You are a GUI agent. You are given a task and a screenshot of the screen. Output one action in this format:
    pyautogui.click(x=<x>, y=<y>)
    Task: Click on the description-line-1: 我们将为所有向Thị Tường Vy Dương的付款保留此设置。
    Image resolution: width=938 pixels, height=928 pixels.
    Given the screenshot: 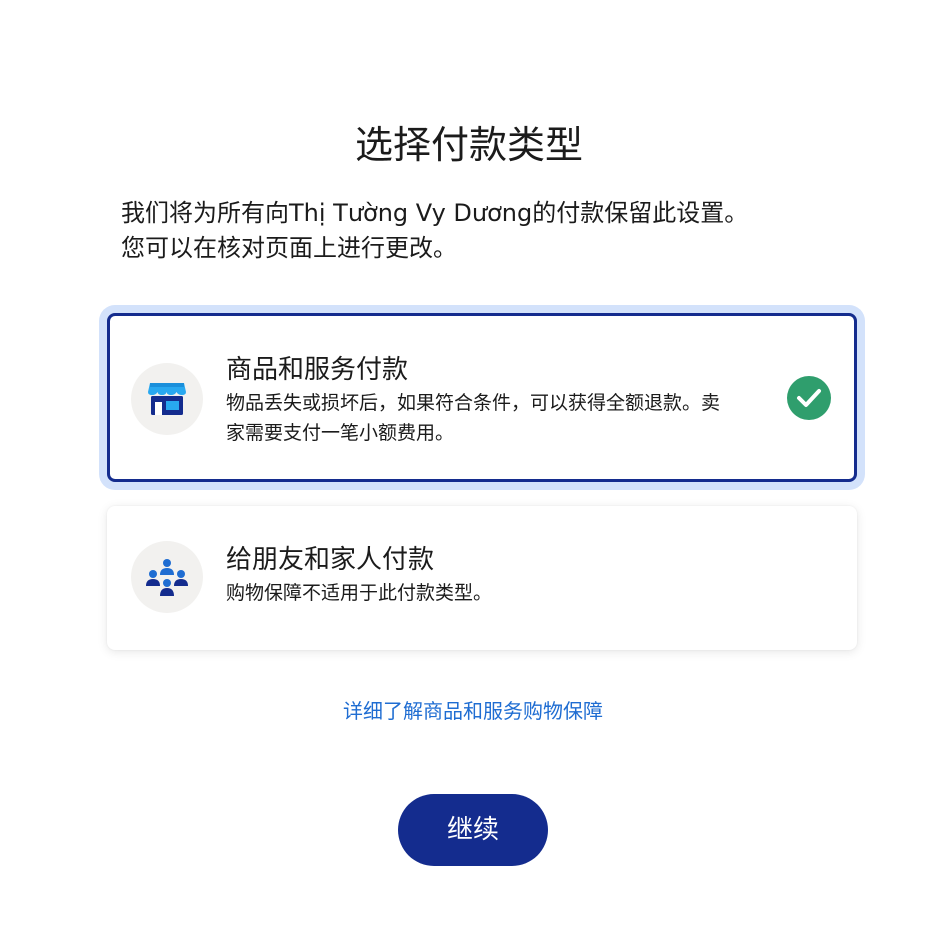 What is the action you would take?
    pyautogui.click(x=435, y=213)
    